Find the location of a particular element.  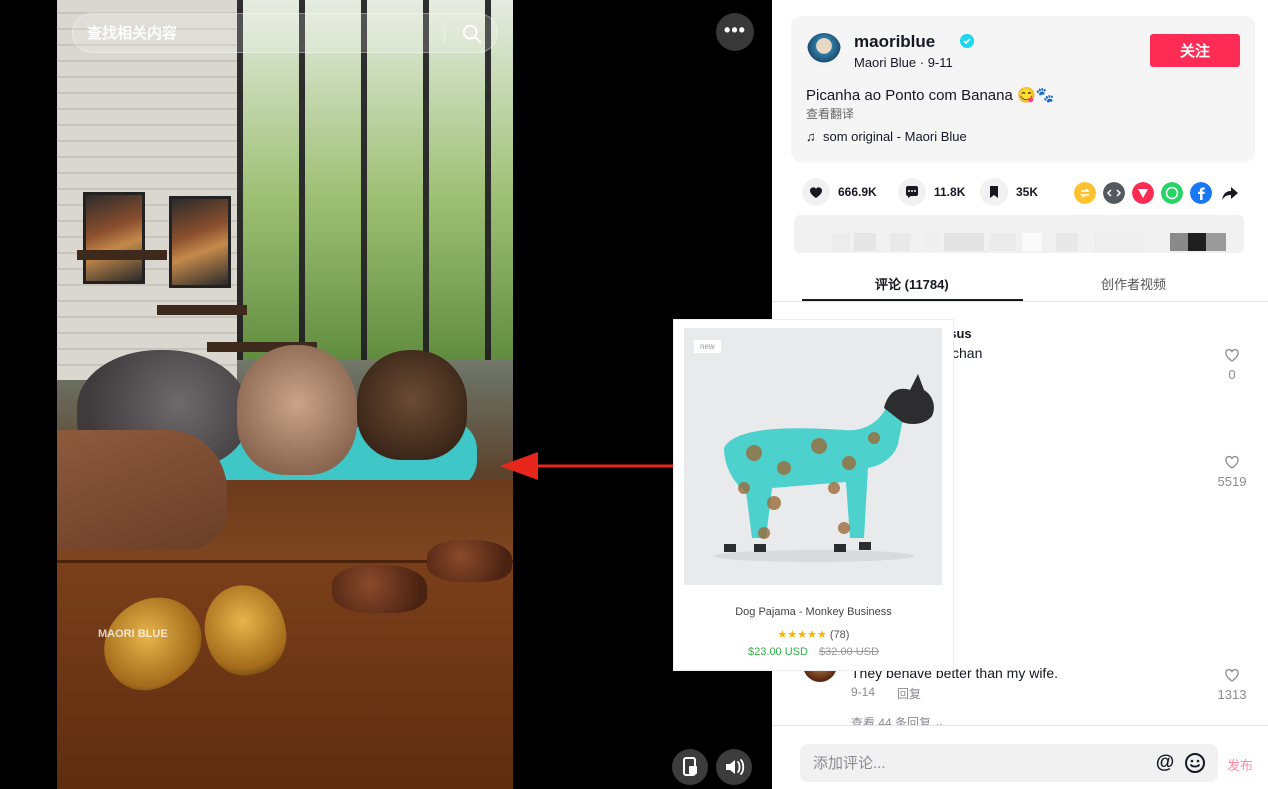

comment-like-button: 5519 is located at coordinates (1232, 471).